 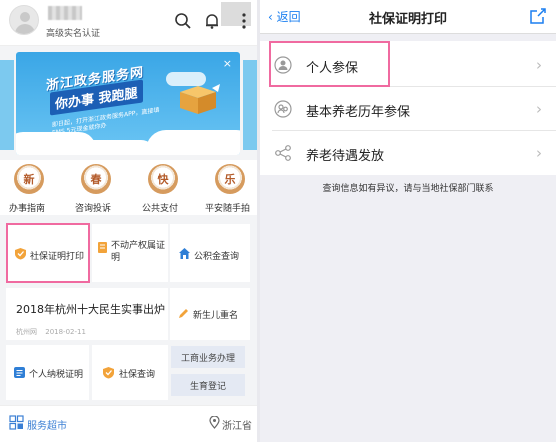 I want to click on service-icon-consult: 春, so click(x=96, y=179).